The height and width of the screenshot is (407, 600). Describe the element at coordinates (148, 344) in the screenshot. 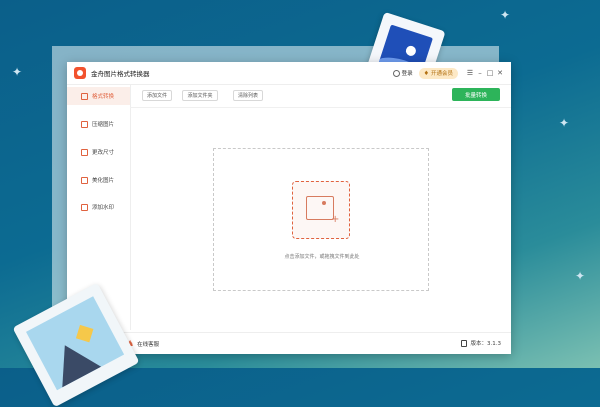

I see `help-label: 在线客服` at that location.